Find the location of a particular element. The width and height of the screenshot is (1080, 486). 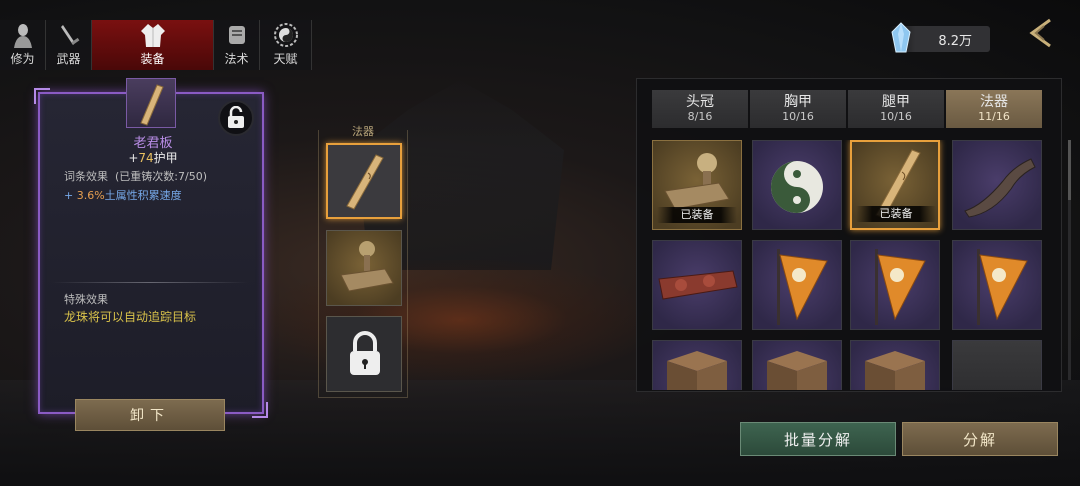

tab-talent: 天赋 is located at coordinates (286, 45).